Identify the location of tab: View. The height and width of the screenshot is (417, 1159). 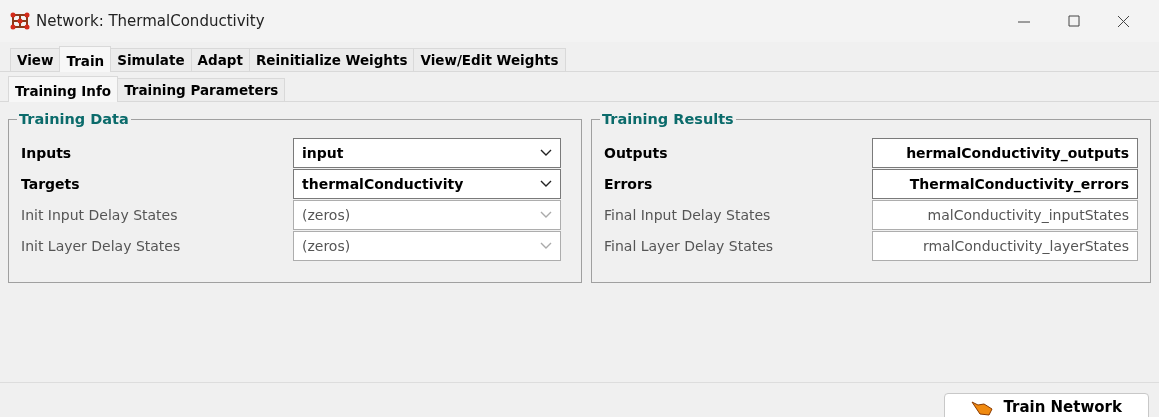
(35, 59).